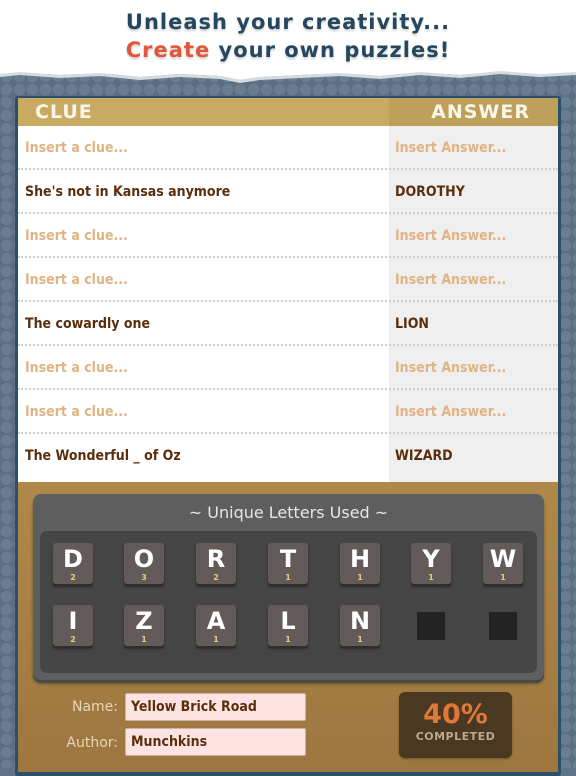 This screenshot has height=776, width=576. I want to click on tile-letter: O, so click(144, 559).